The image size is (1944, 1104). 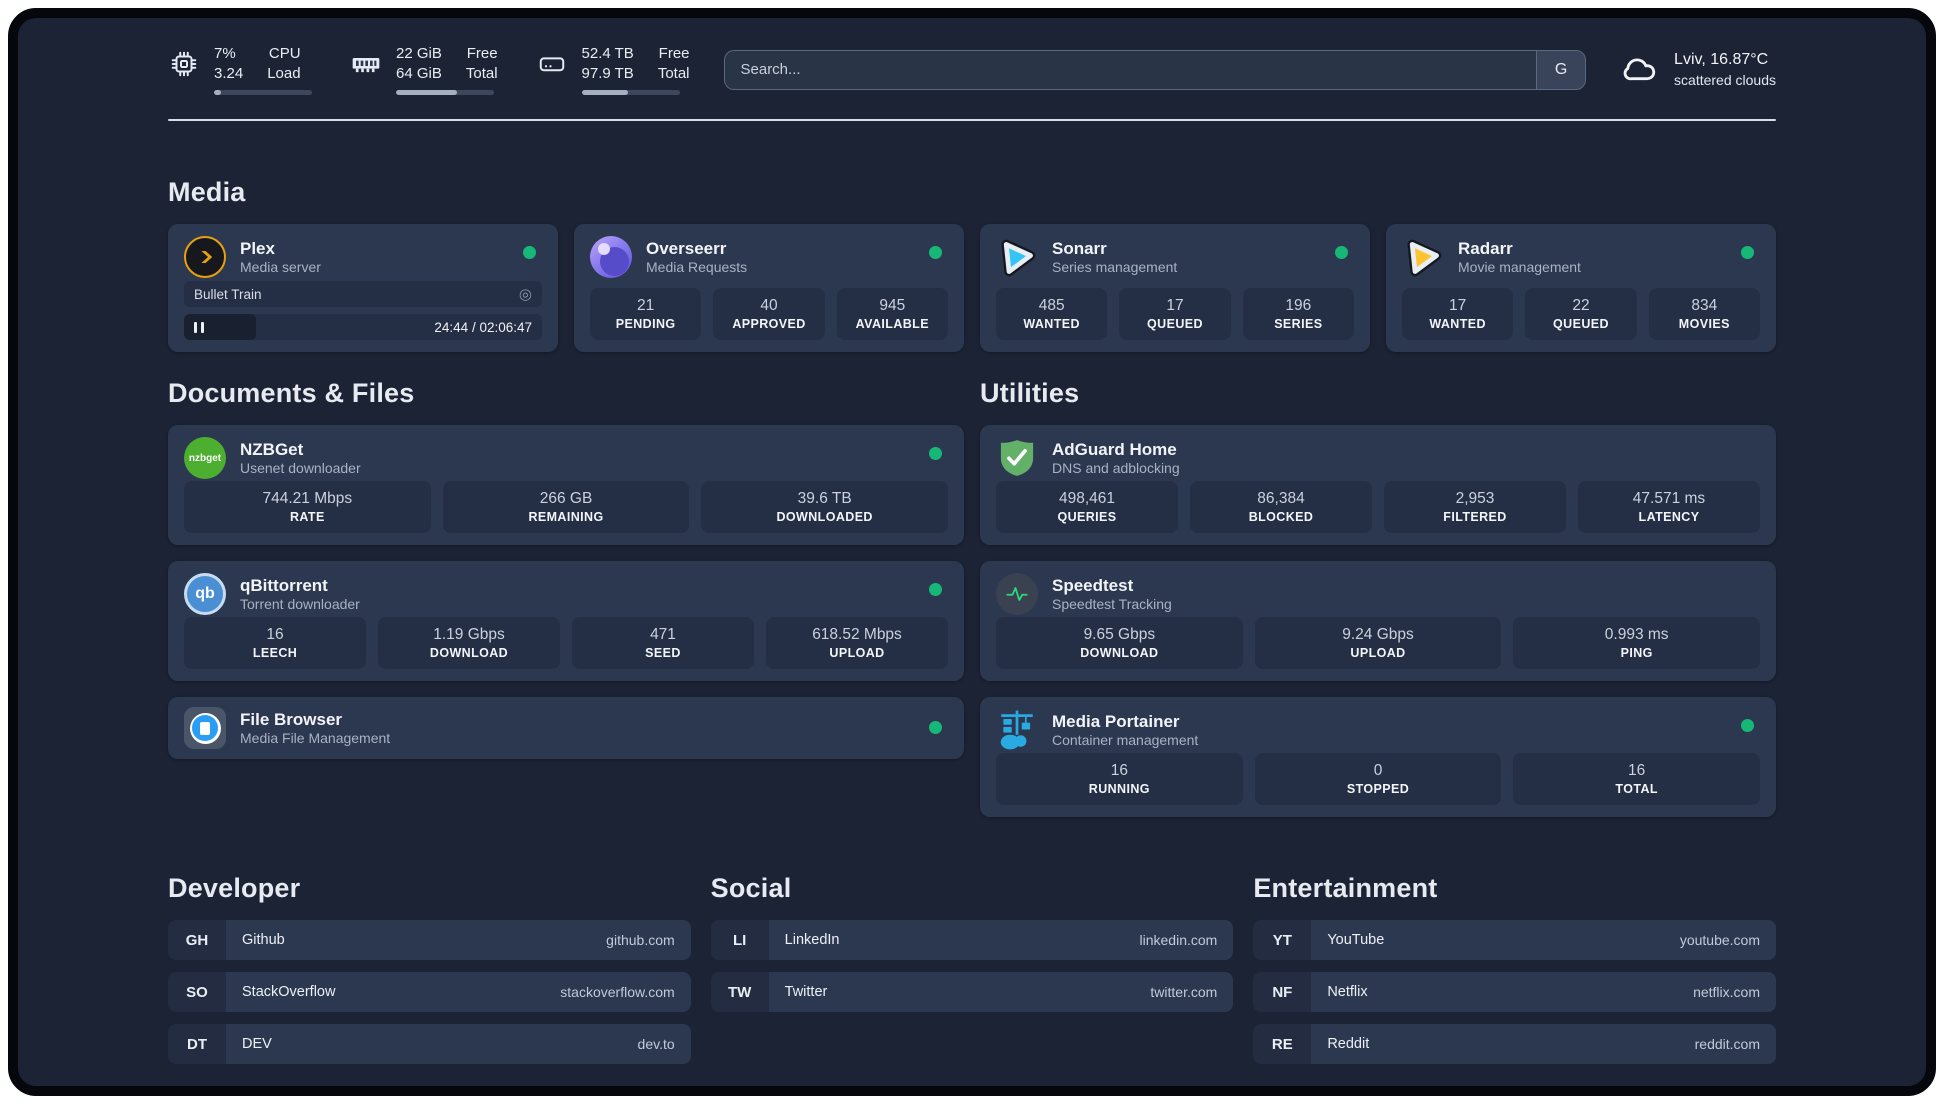 I want to click on link-tag: DT, so click(x=197, y=1044).